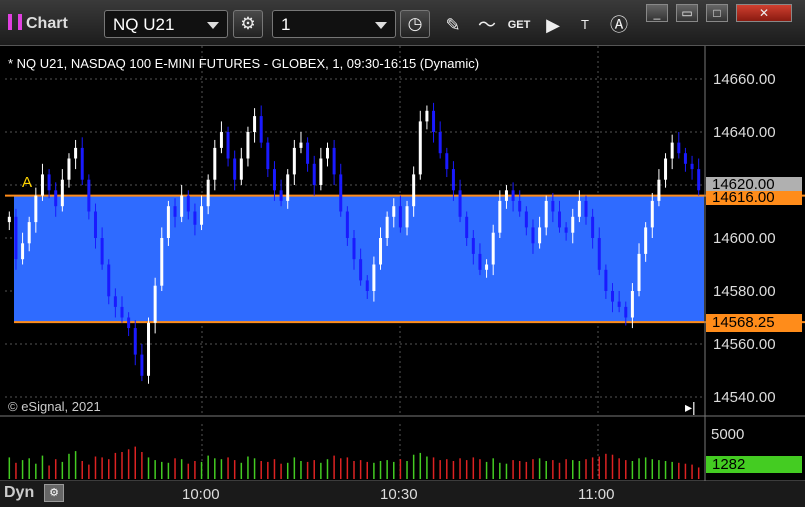  Describe the element at coordinates (744, 238) in the screenshot. I see `price-tick-label: 14600.00` at that location.